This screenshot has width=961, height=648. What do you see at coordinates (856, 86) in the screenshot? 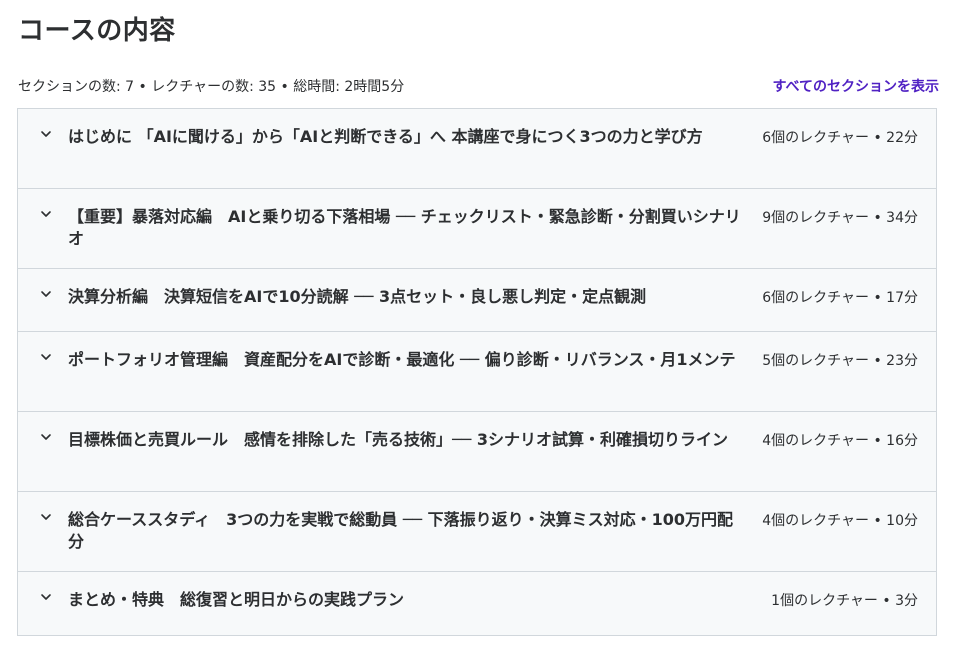
I see `show-all-sections-button: すべてのセクションを表示` at bounding box center [856, 86].